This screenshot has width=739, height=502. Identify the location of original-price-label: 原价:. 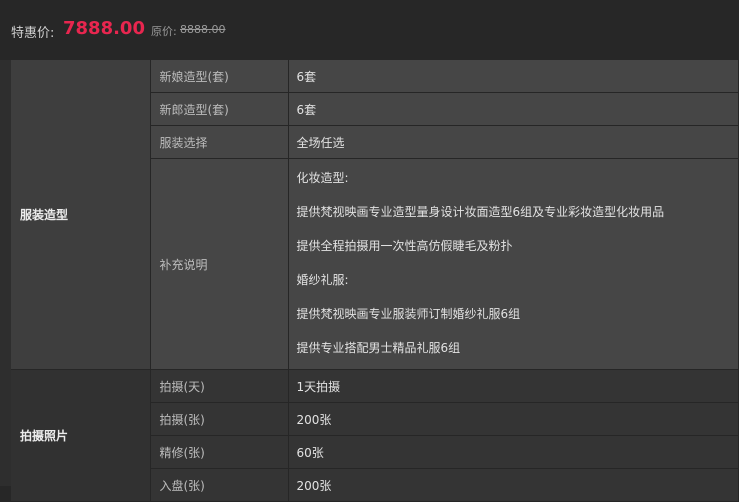
(164, 31).